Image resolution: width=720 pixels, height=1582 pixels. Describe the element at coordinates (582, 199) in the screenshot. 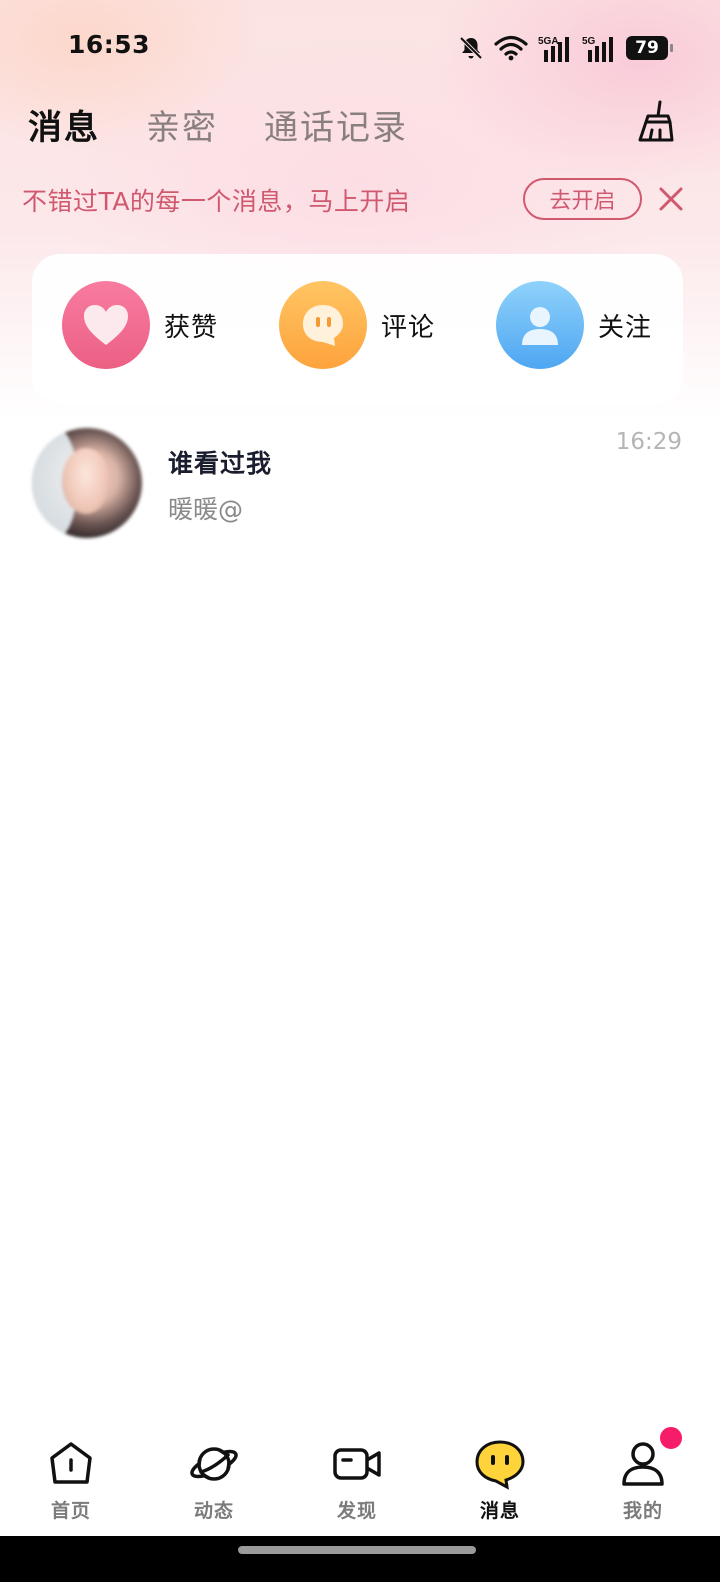

I see `enable-notifications-button: 去开启` at that location.